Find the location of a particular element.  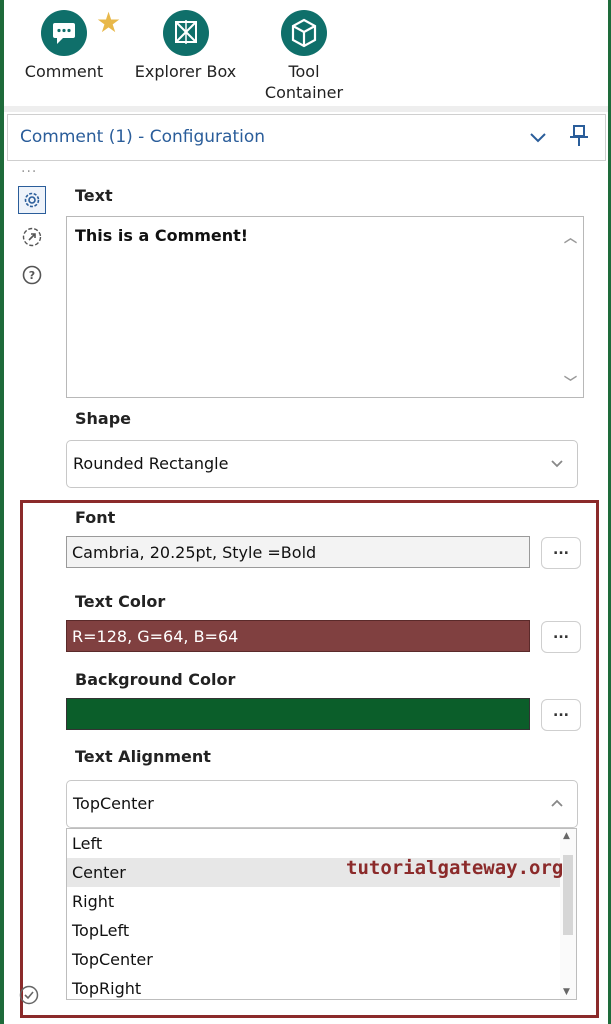

text-alignment-label: Text Alignment is located at coordinates (143, 756).